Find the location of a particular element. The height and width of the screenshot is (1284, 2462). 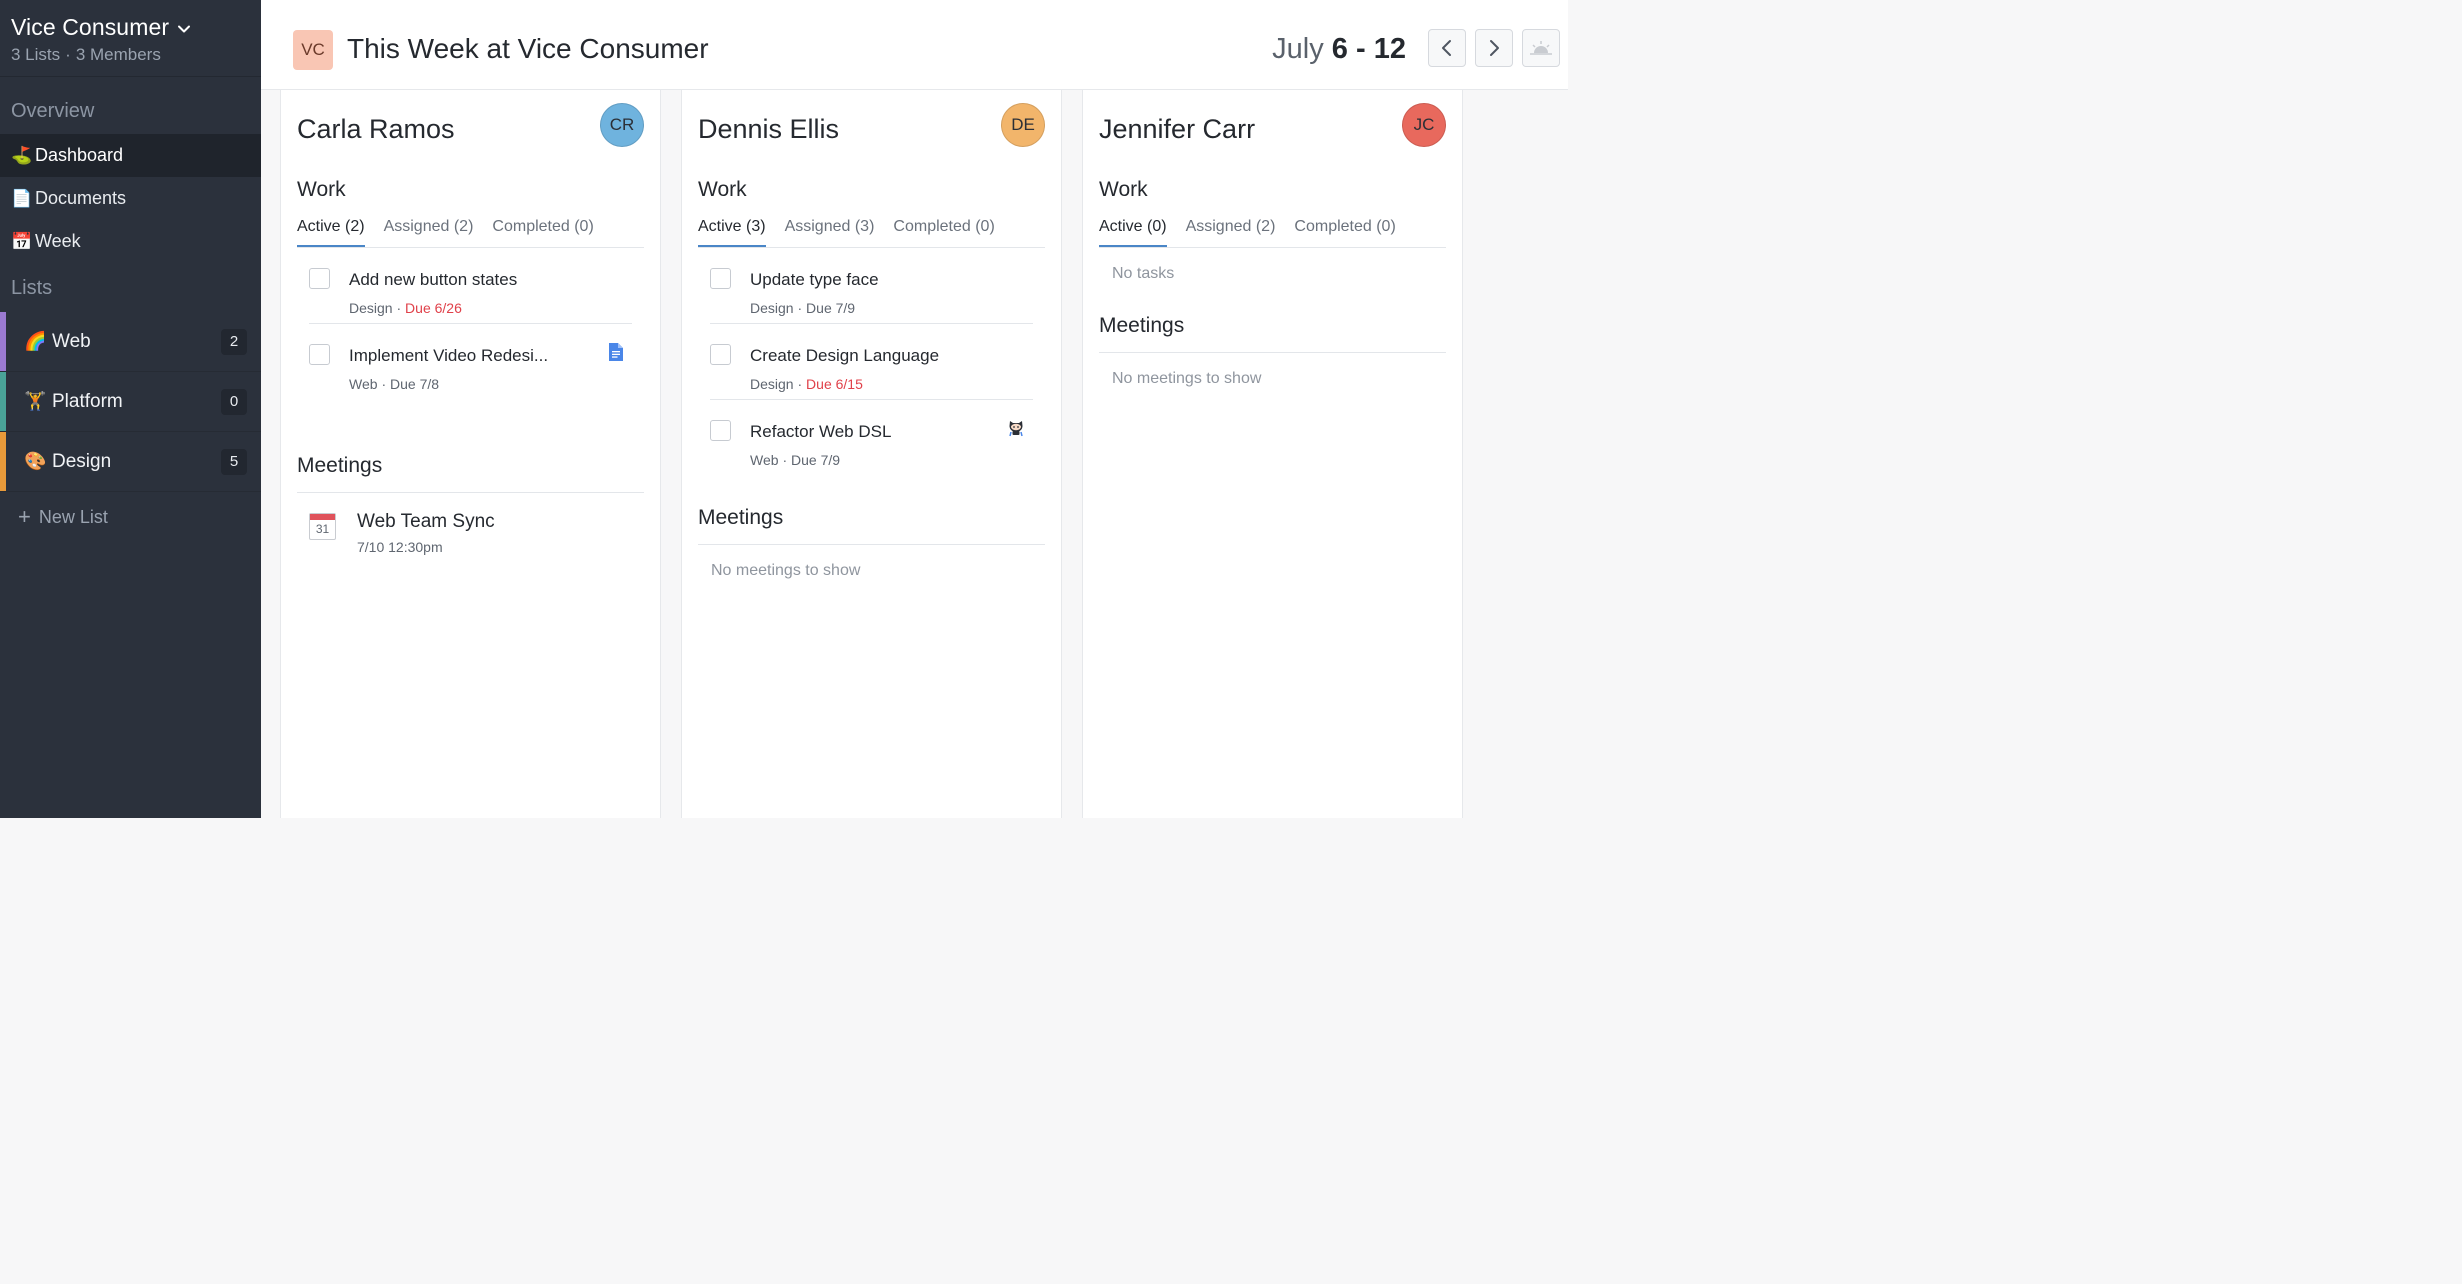

new-list-label: New List is located at coordinates (73, 516).